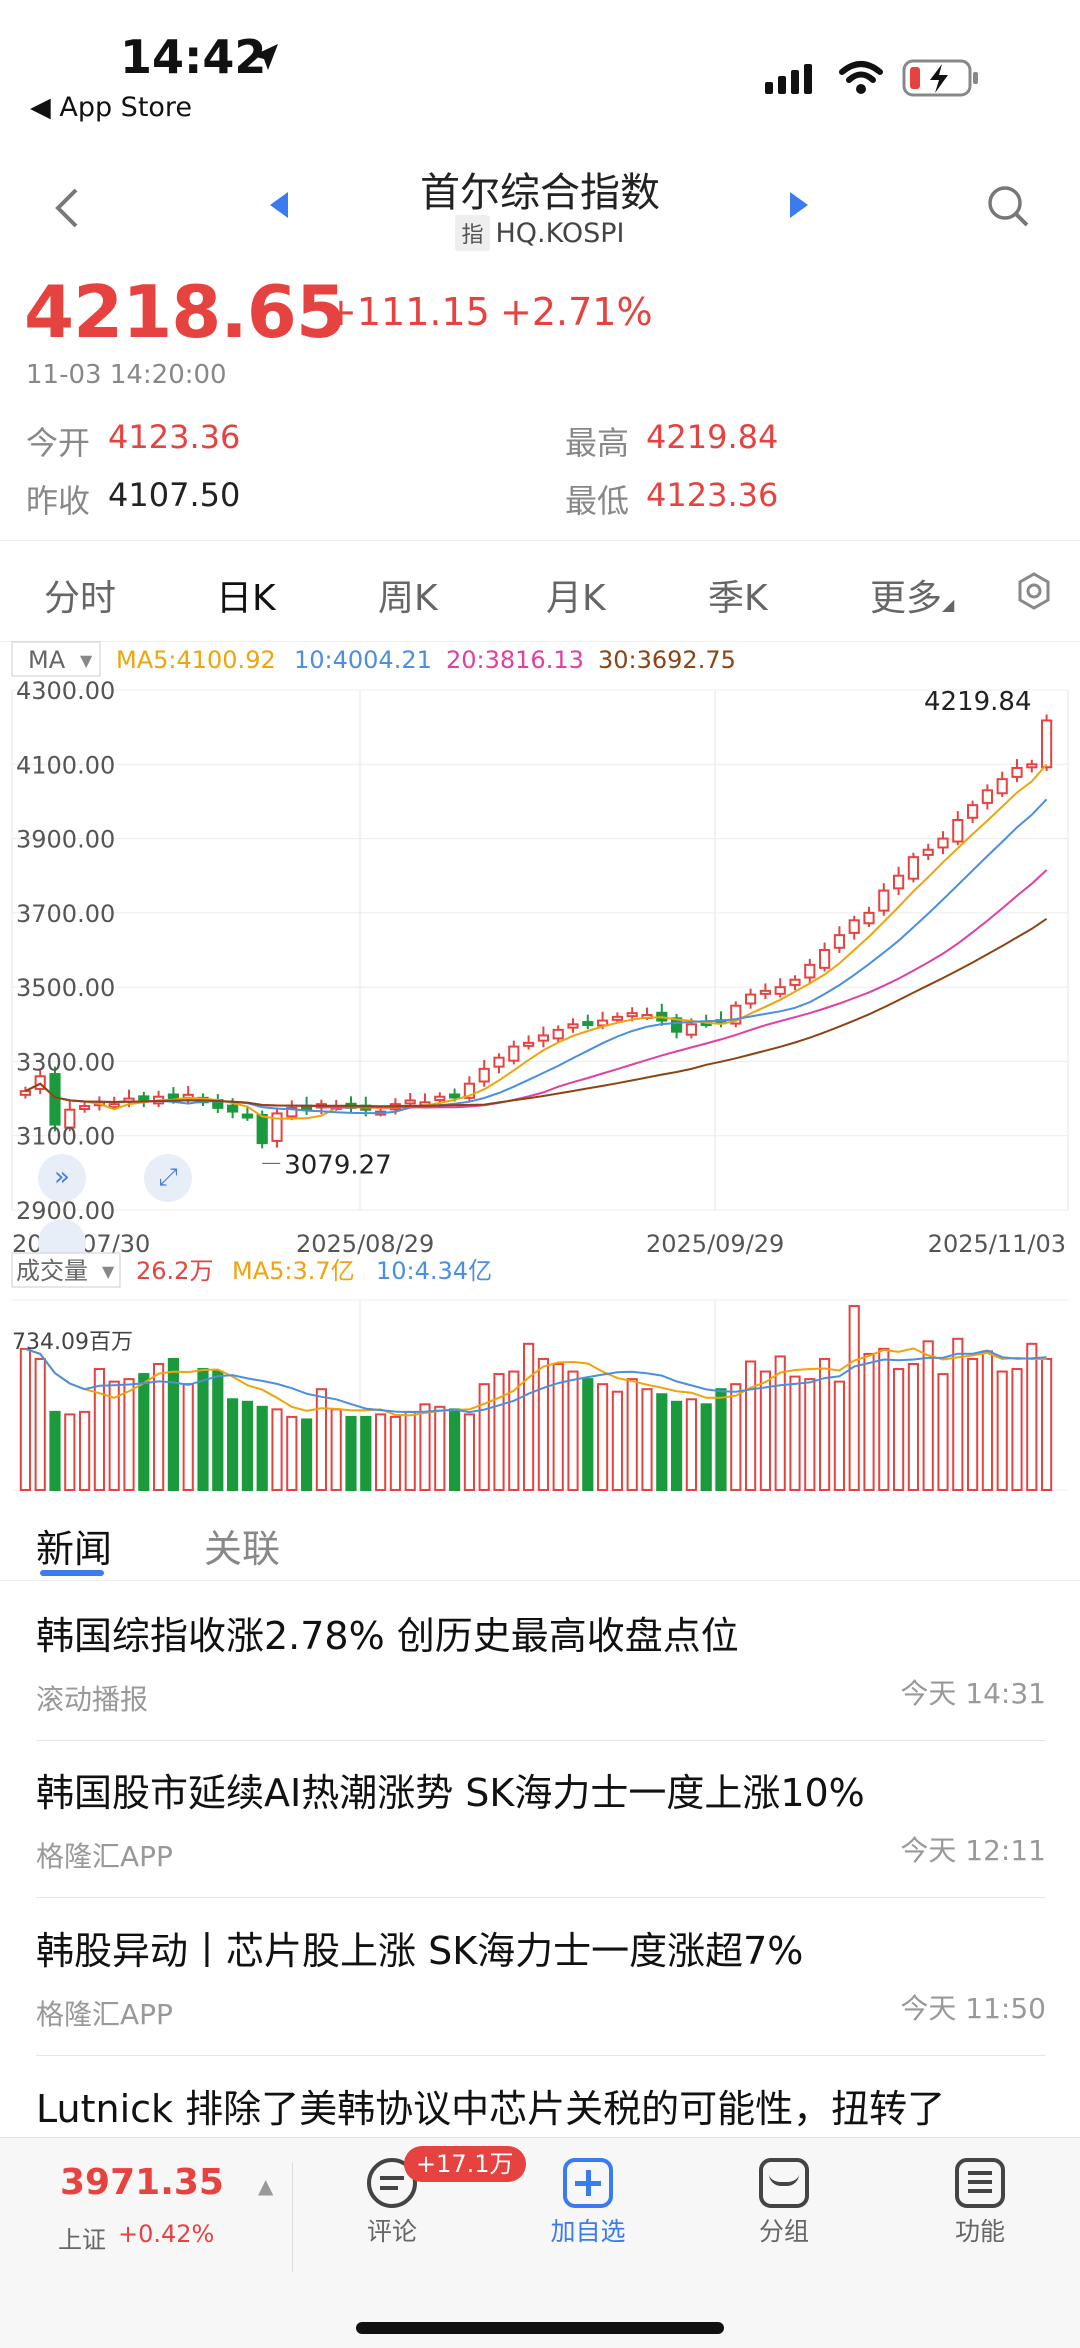 The height and width of the screenshot is (2348, 1080). I want to click on volume-legend: 成交量 ▼ 26.2万 MA5:3.7亿 10:4.34亿, so click(251, 1270).